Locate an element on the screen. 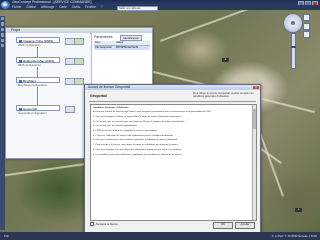  zoom-tool-icon is located at coordinates (2, 29).